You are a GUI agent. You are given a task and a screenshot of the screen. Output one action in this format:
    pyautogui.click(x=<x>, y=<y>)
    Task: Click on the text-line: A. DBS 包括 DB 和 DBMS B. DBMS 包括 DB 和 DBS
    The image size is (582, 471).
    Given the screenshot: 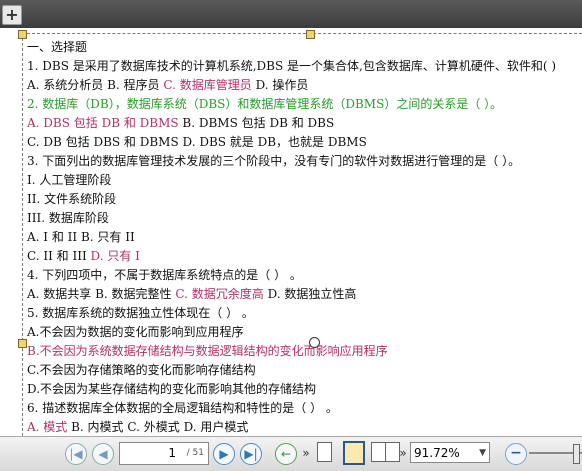 What is the action you would take?
    pyautogui.click(x=304, y=123)
    